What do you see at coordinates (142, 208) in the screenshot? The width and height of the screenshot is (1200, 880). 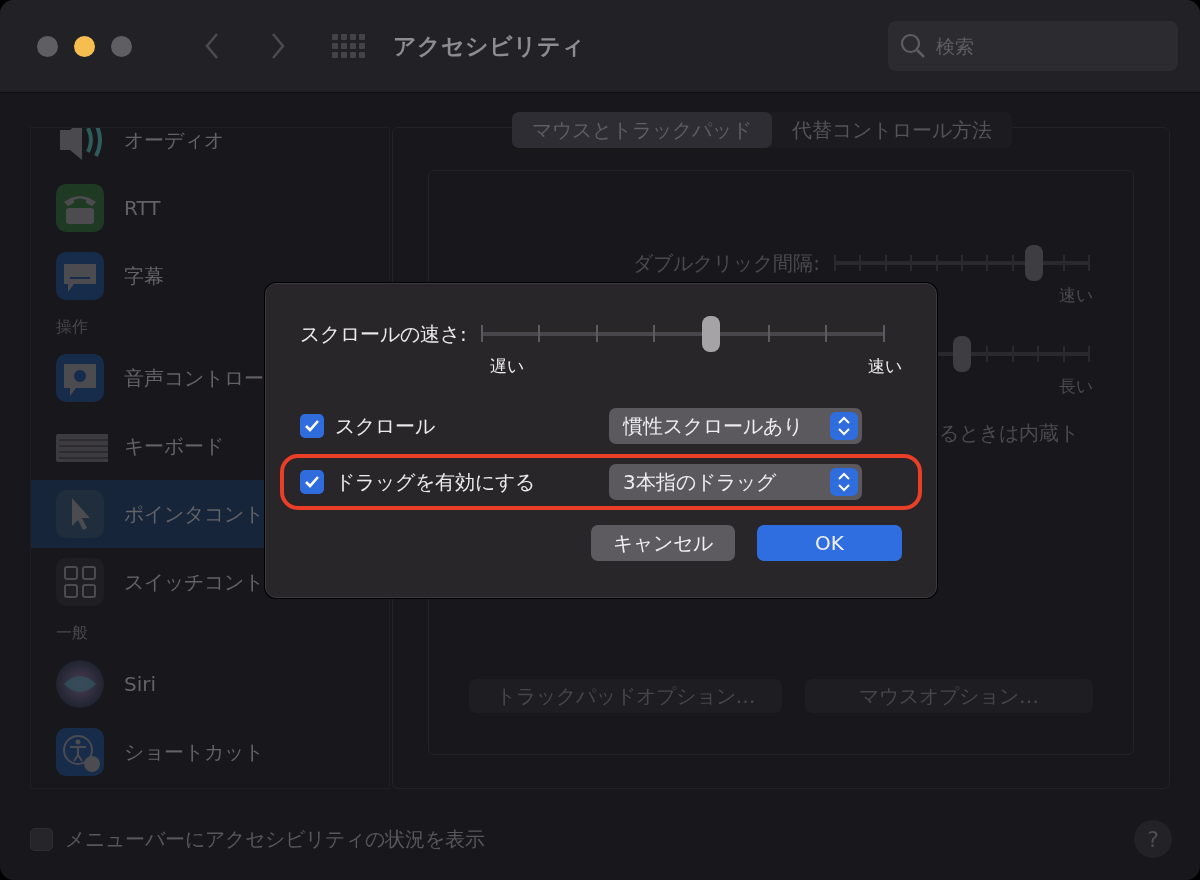 I see `item-label: RTT` at bounding box center [142, 208].